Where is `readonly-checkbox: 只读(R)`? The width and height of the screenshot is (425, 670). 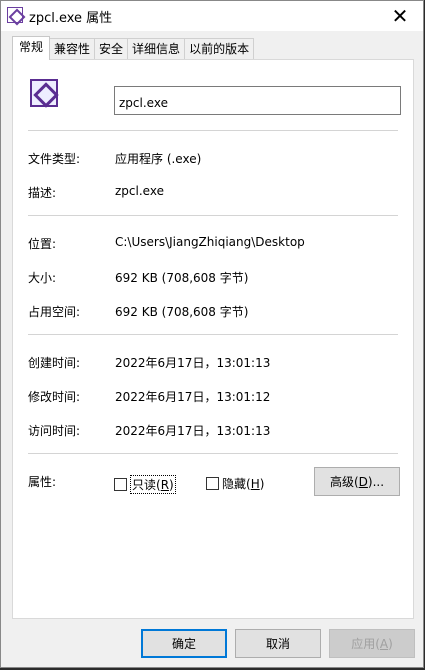 readonly-checkbox: 只读(R) is located at coordinates (145, 484).